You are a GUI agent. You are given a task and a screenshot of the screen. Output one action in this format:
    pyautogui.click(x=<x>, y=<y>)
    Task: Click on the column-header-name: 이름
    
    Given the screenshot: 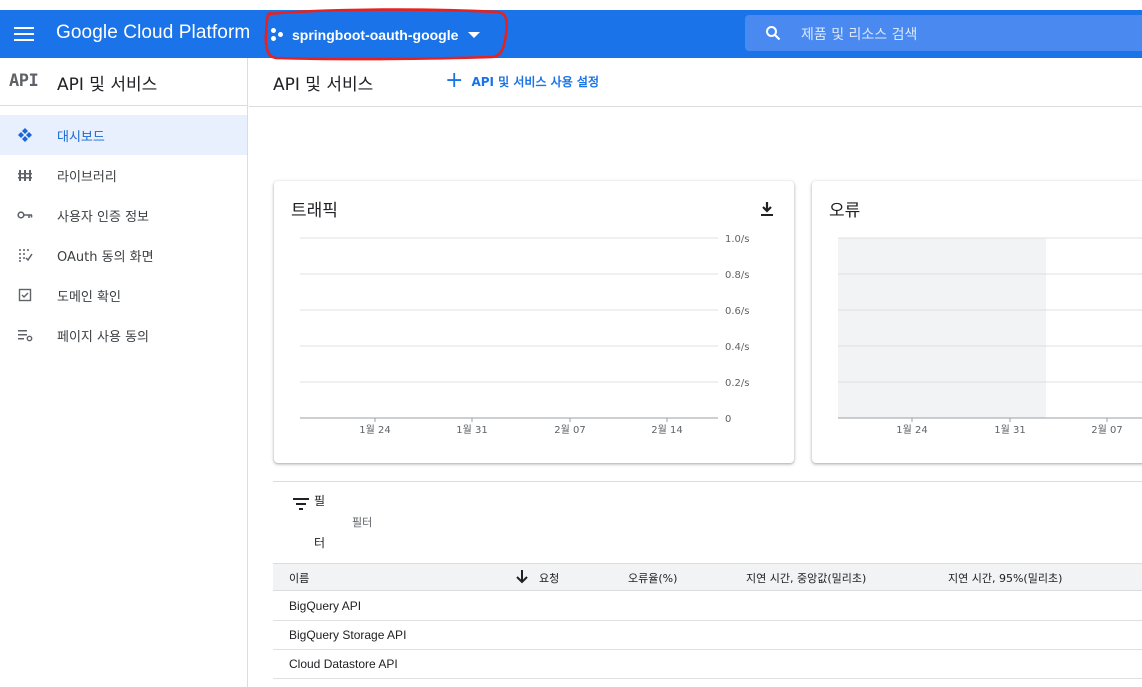 What is the action you would take?
    pyautogui.click(x=299, y=578)
    